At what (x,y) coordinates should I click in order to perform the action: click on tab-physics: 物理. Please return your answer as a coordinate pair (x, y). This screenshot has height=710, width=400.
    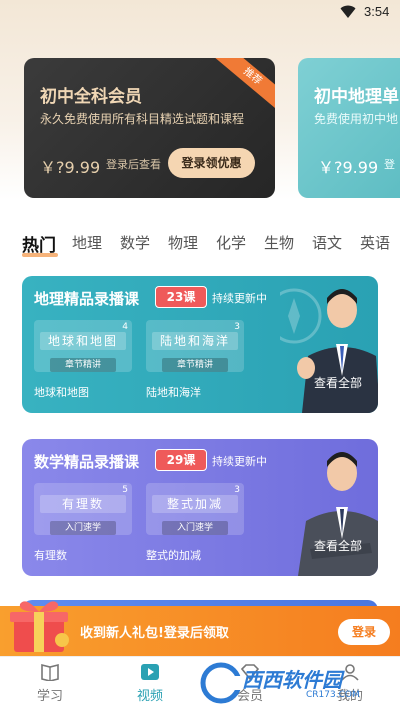
    Looking at the image, I should click on (183, 242).